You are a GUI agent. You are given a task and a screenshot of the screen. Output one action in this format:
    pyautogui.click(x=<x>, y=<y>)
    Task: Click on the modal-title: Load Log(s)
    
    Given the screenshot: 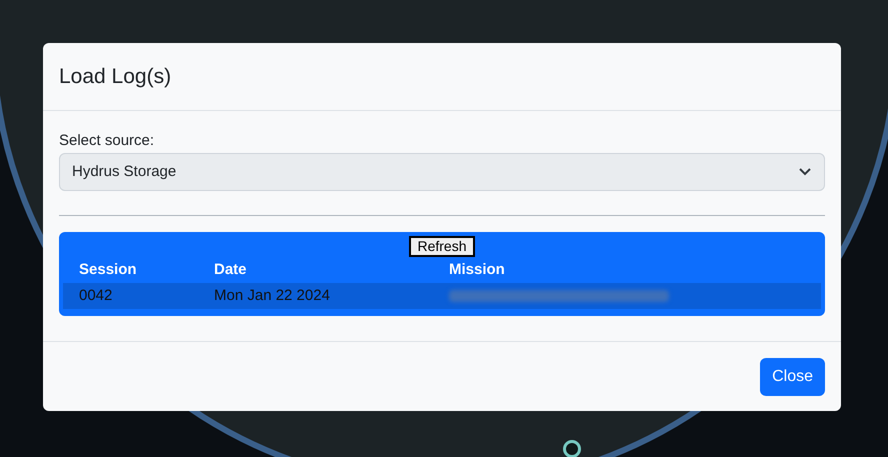 What is the action you would take?
    pyautogui.click(x=115, y=77)
    